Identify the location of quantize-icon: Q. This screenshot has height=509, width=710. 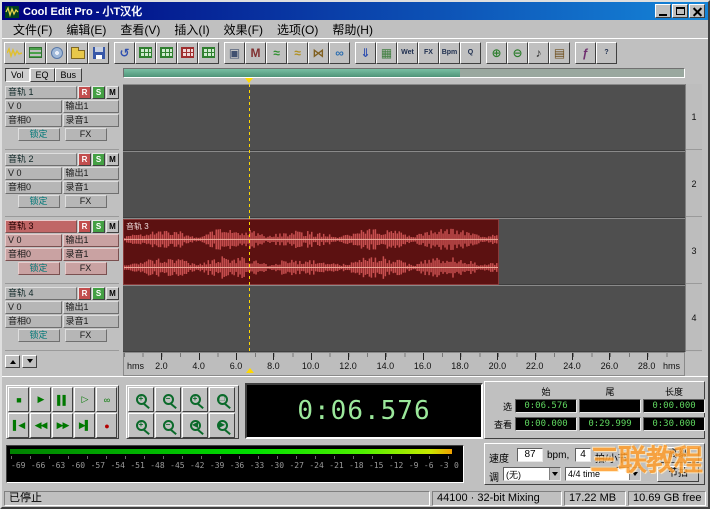
(470, 52).